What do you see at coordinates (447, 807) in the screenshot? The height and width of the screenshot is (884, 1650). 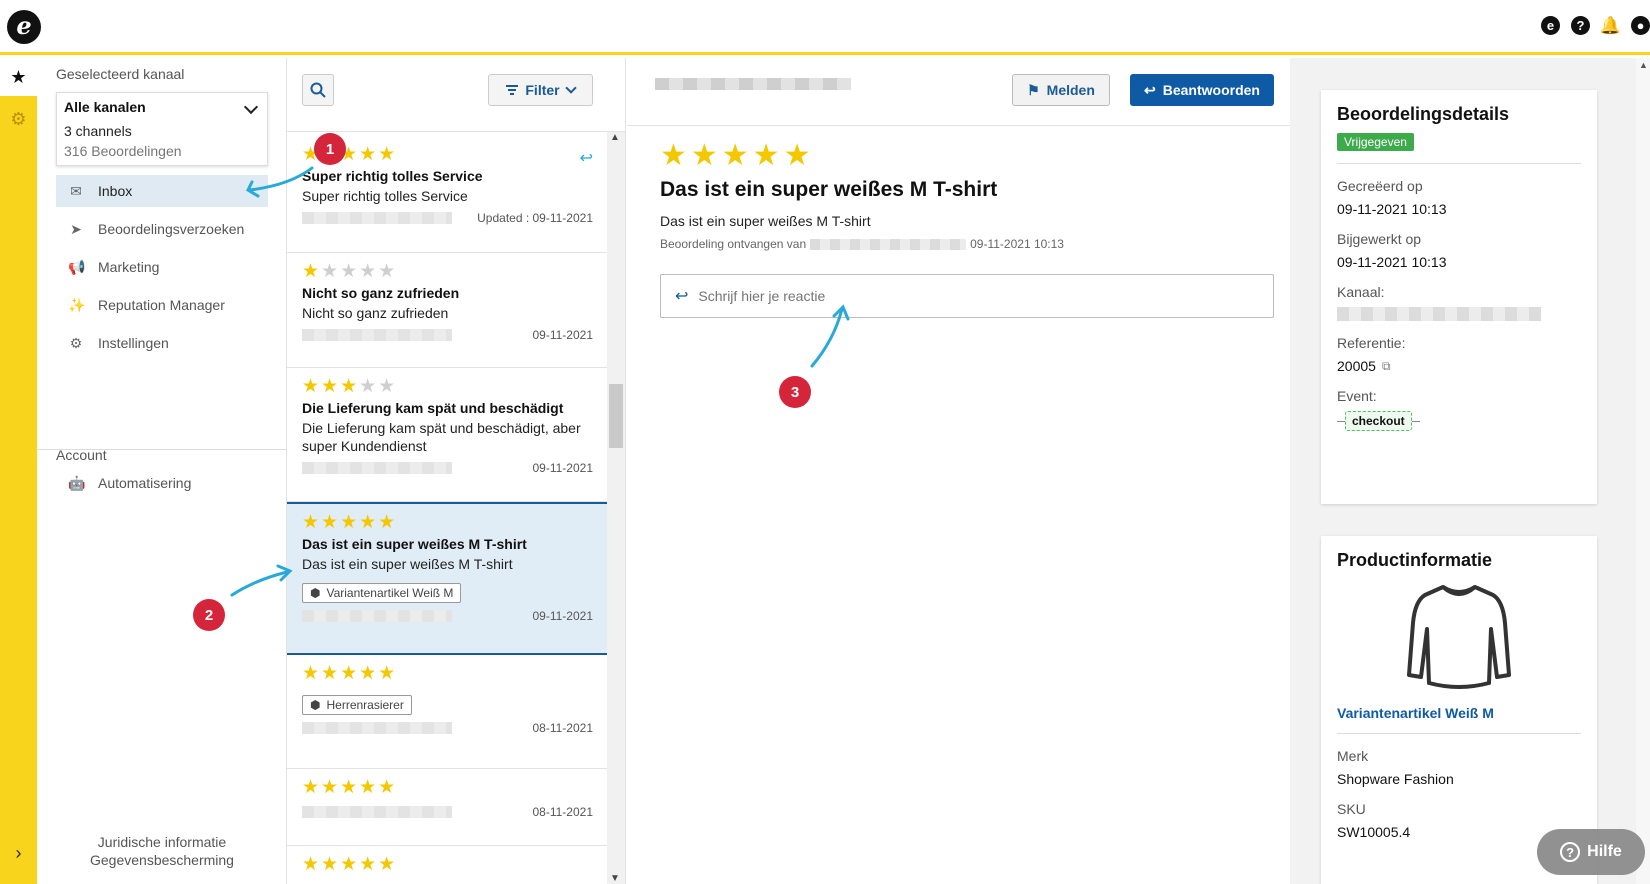 I see `review-card: ★★★★★ 08-11-2021` at bounding box center [447, 807].